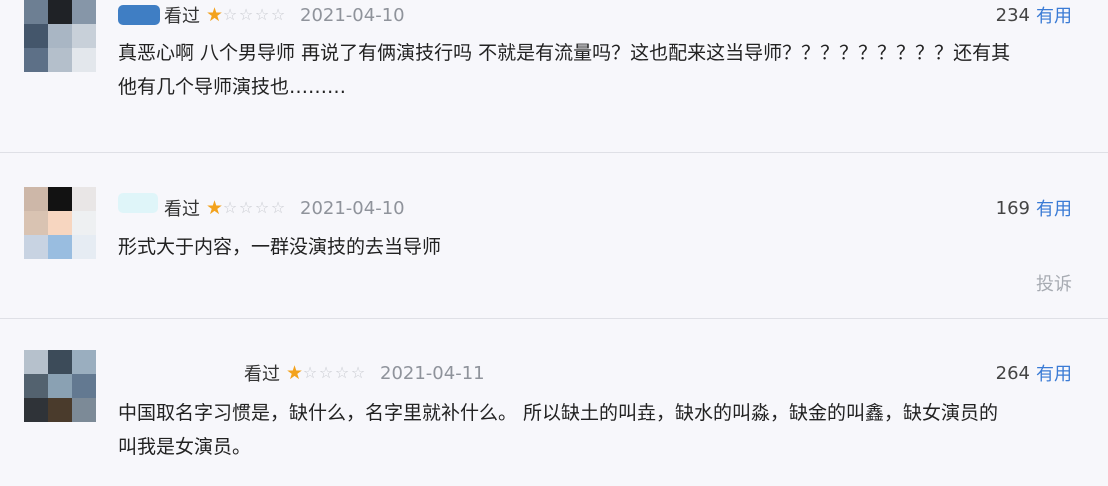 This screenshot has width=1108, height=486. I want to click on vote-count: 234, so click(1012, 15).